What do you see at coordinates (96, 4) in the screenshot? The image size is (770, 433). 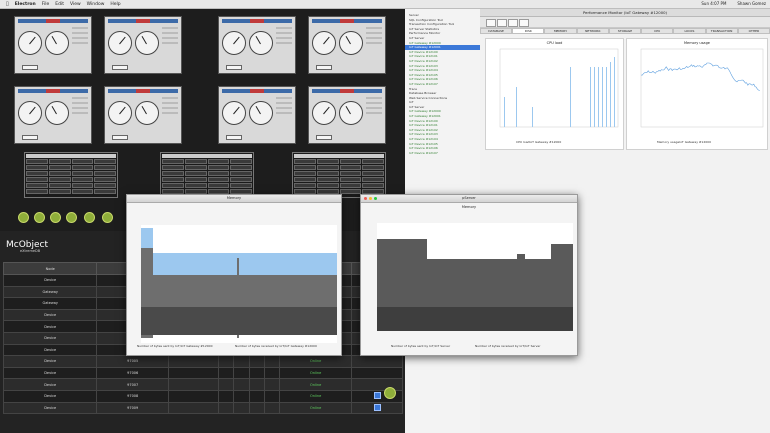 I see `menu-window: Window` at bounding box center [96, 4].